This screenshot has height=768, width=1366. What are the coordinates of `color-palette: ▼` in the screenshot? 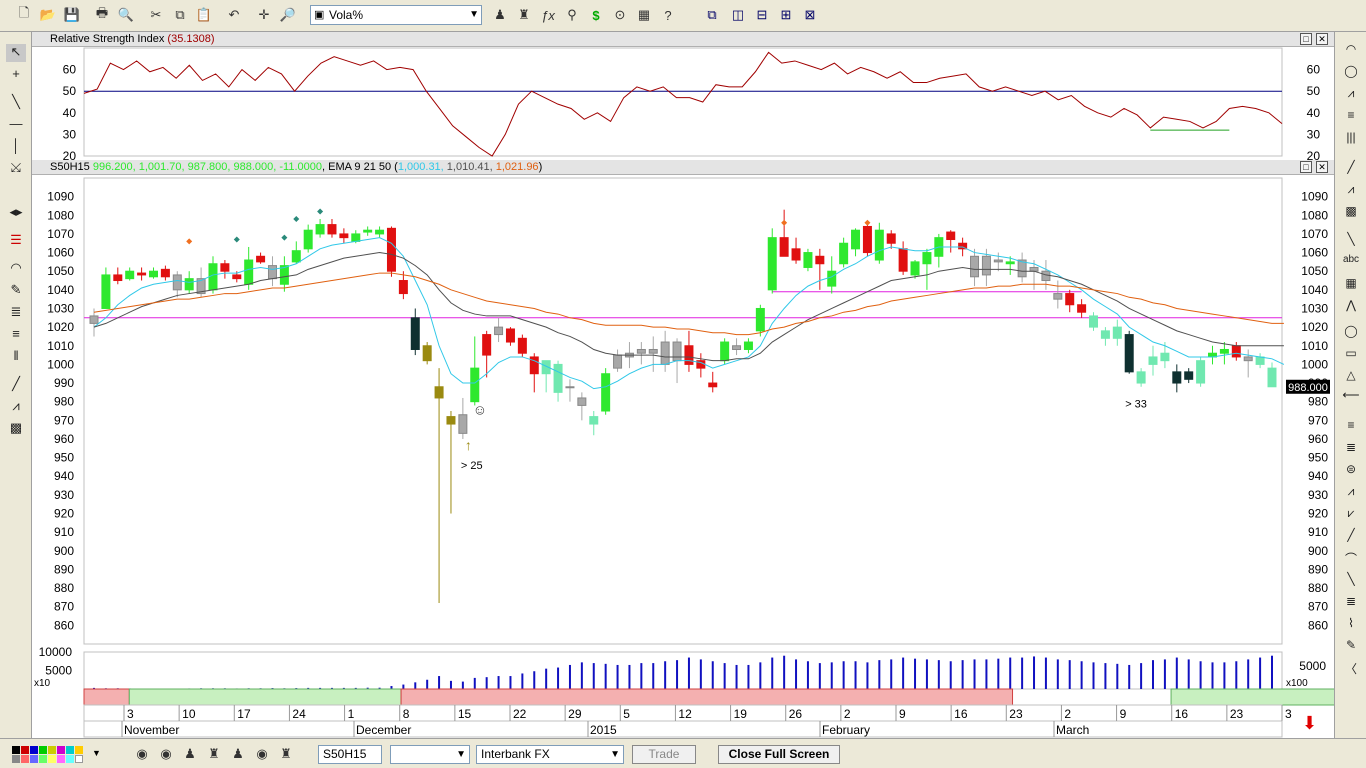 It's located at (56, 754).